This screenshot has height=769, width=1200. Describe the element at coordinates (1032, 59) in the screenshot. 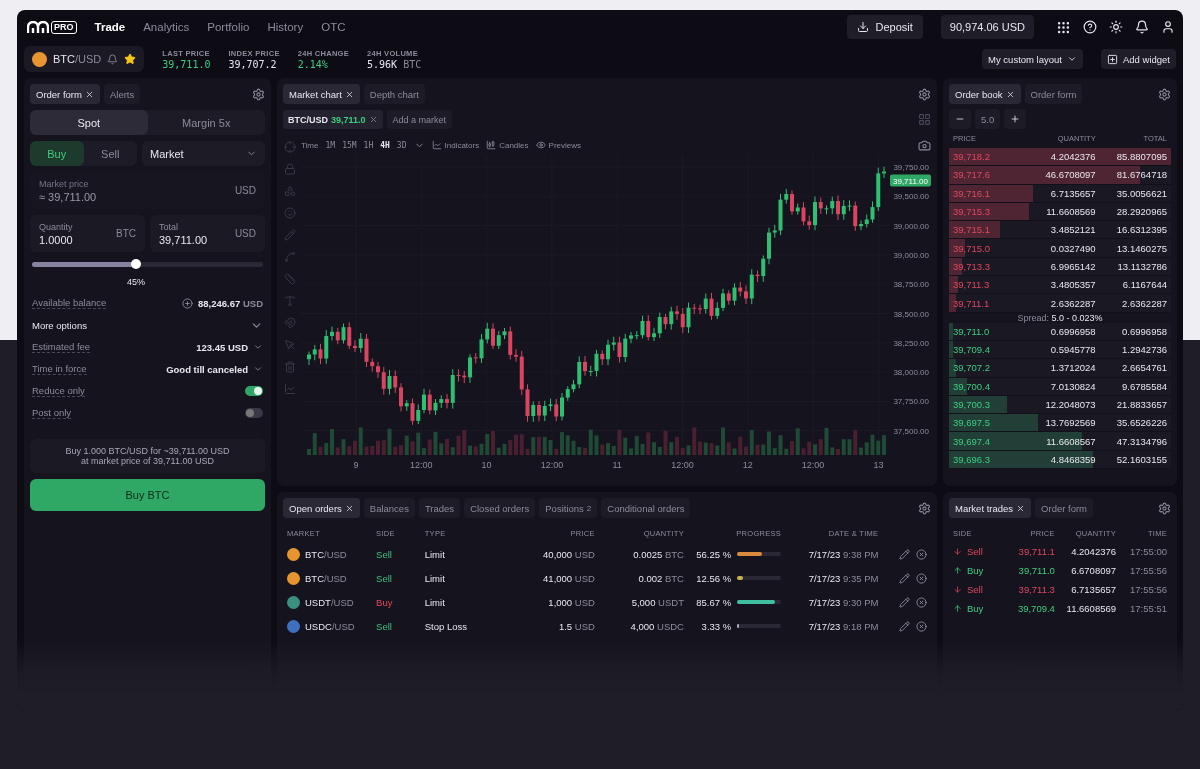

I see `layout-select: My custom layout` at that location.